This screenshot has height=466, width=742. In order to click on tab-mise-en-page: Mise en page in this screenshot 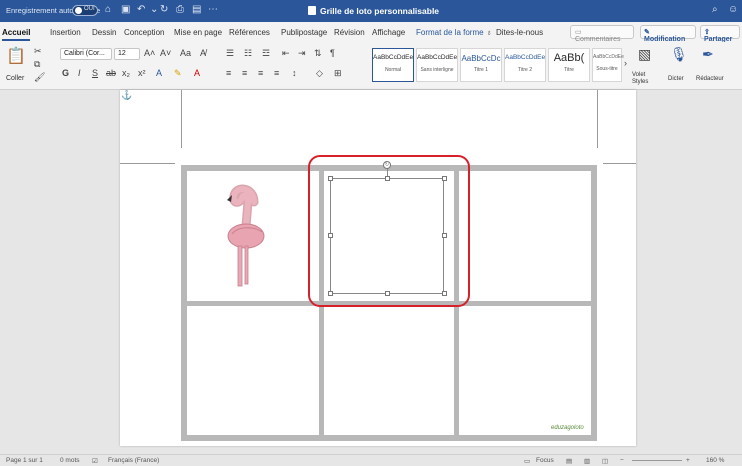, I will do `click(198, 32)`.